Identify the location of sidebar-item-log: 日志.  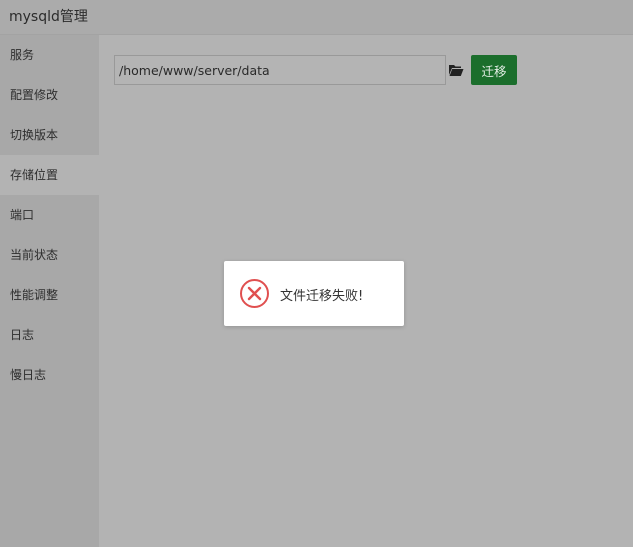
(49, 335).